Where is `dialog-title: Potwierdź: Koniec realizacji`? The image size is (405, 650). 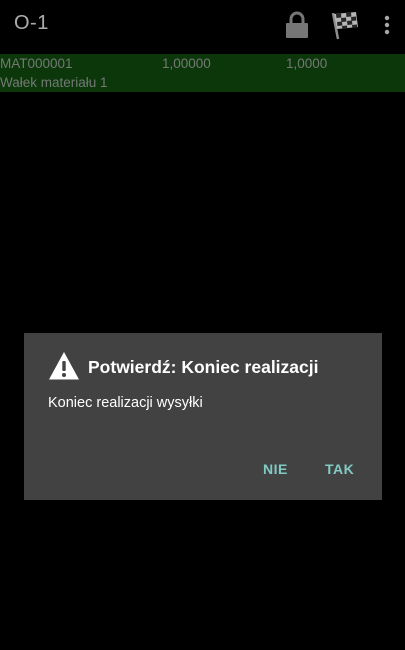
dialog-title: Potwierdź: Koniec realizacji is located at coordinates (203, 367).